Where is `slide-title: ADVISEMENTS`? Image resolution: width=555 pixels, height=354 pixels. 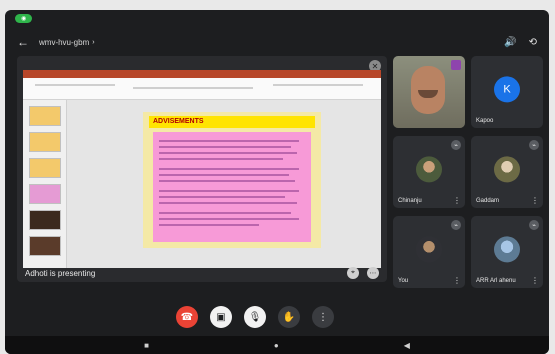
slide-title: ADVISEMENTS is located at coordinates (232, 122).